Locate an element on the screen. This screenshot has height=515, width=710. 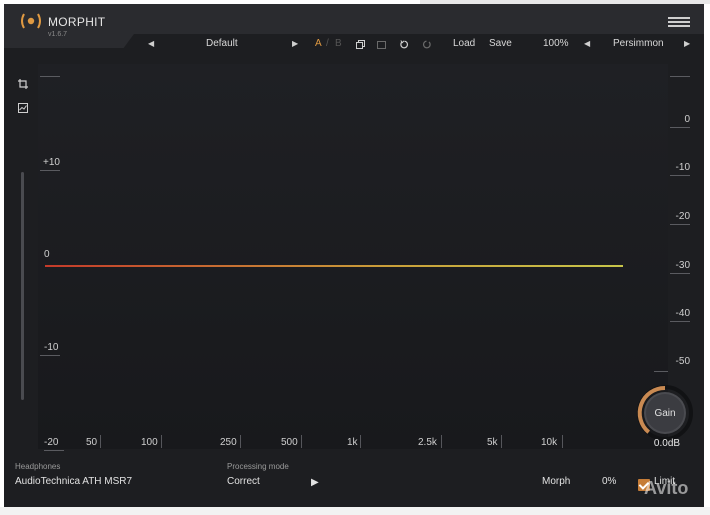
headphones-label: Headphones is located at coordinates (38, 466).